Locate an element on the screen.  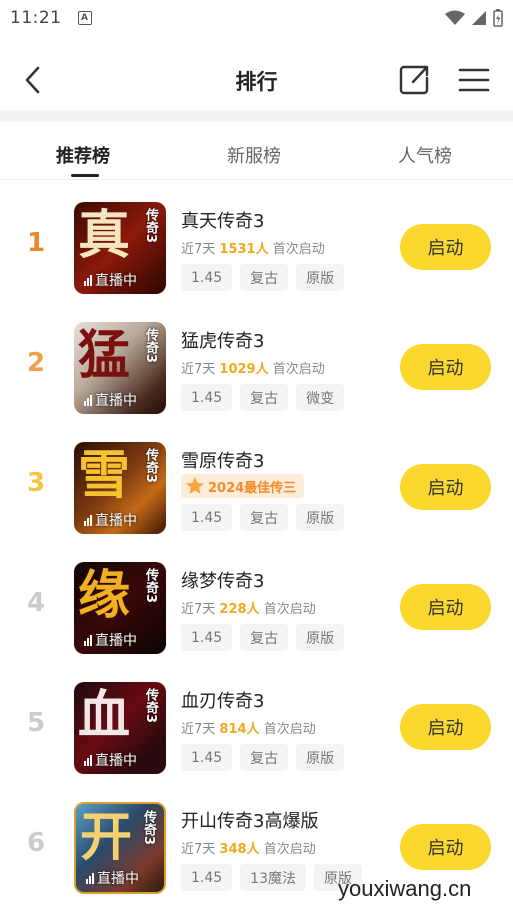
game-icon: 真 传奇3 直播中 is located at coordinates (120, 248).